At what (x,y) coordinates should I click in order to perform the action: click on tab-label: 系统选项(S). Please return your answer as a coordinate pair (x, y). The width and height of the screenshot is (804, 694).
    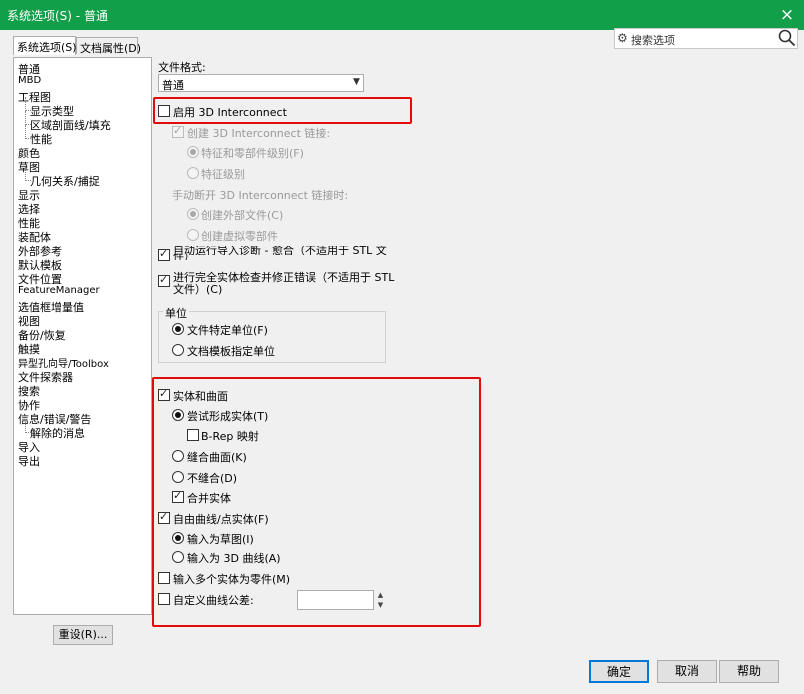
    Looking at the image, I should click on (47, 47).